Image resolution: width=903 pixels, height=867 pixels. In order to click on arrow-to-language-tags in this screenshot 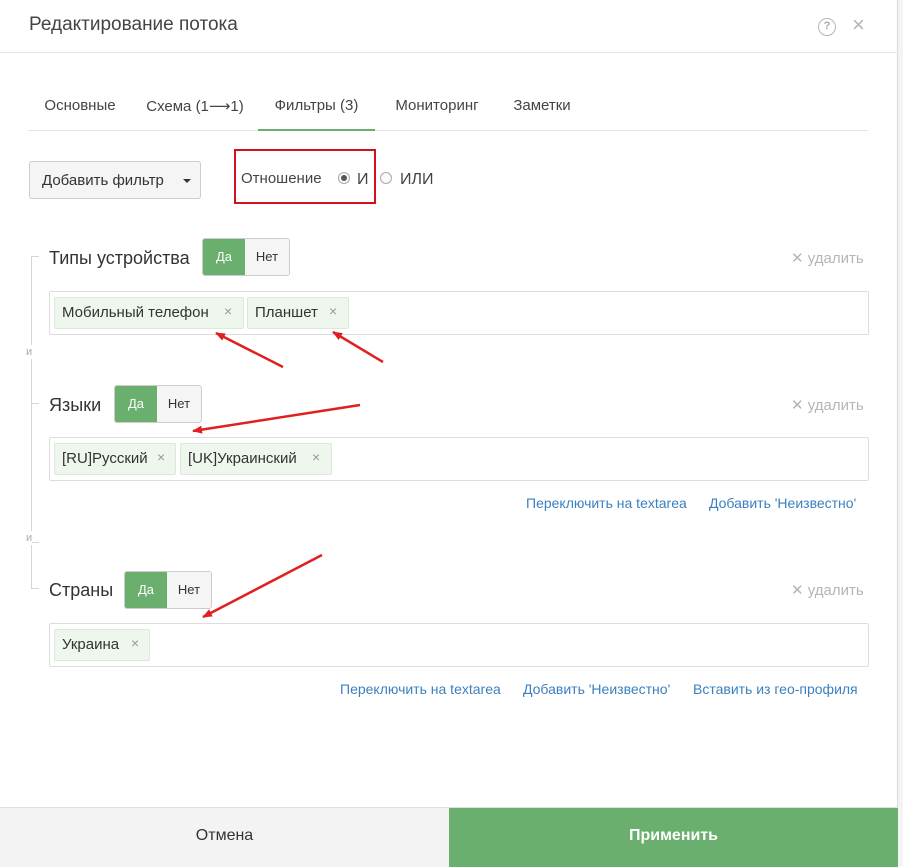, I will do `click(276, 418)`.